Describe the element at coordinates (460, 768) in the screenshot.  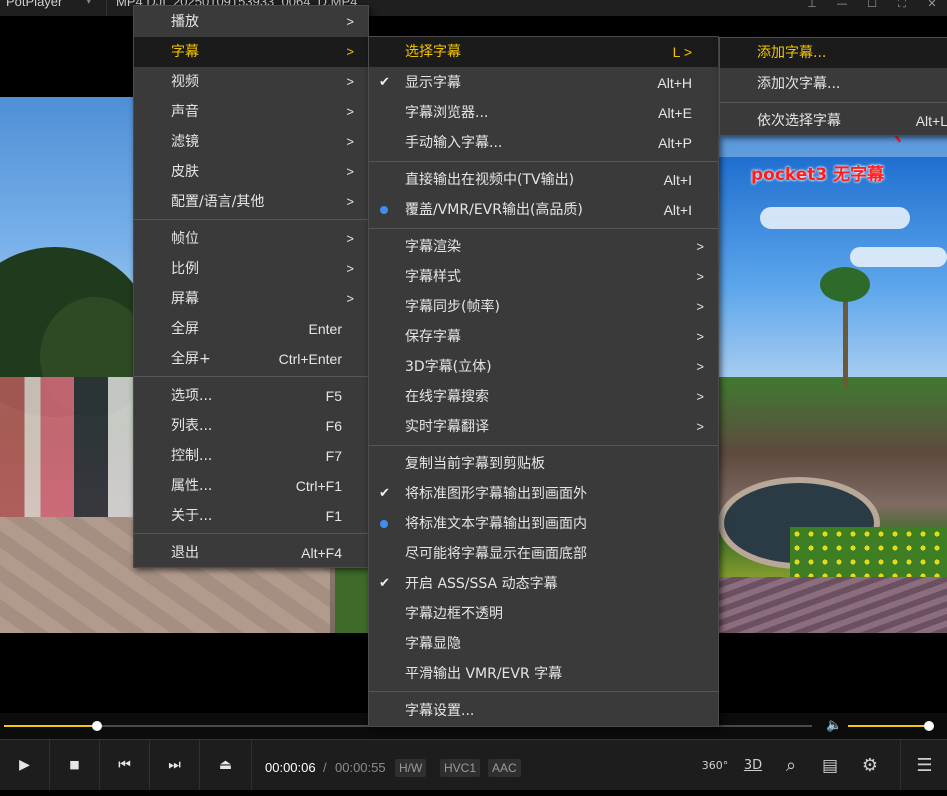
I see `codec-badge: HVC1` at that location.